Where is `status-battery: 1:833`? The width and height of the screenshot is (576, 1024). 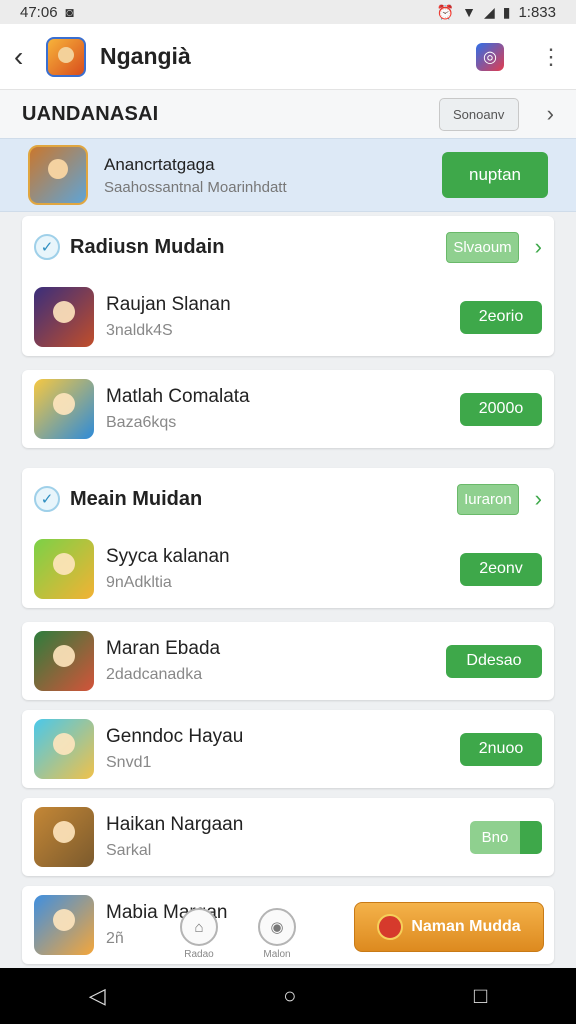 status-battery: 1:833 is located at coordinates (537, 12).